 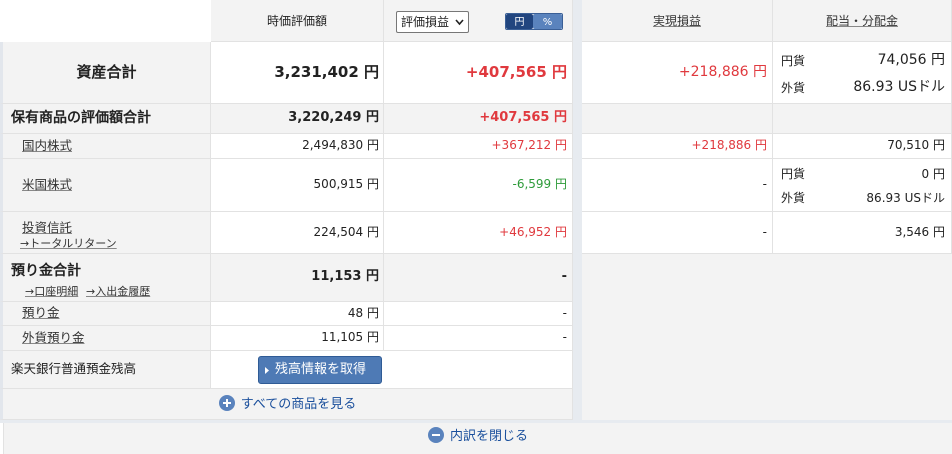 I want to click on header-market-value-label: 時価評価額, so click(x=296, y=21).